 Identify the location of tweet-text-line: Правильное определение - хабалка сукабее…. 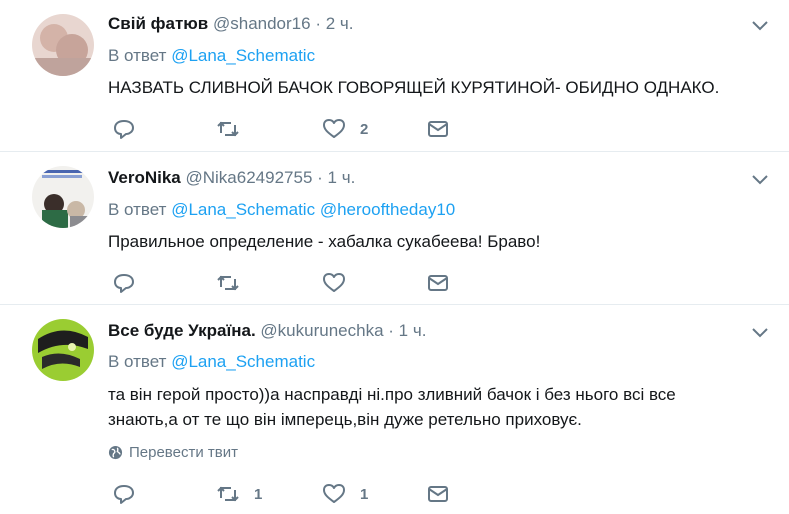
(324, 241).